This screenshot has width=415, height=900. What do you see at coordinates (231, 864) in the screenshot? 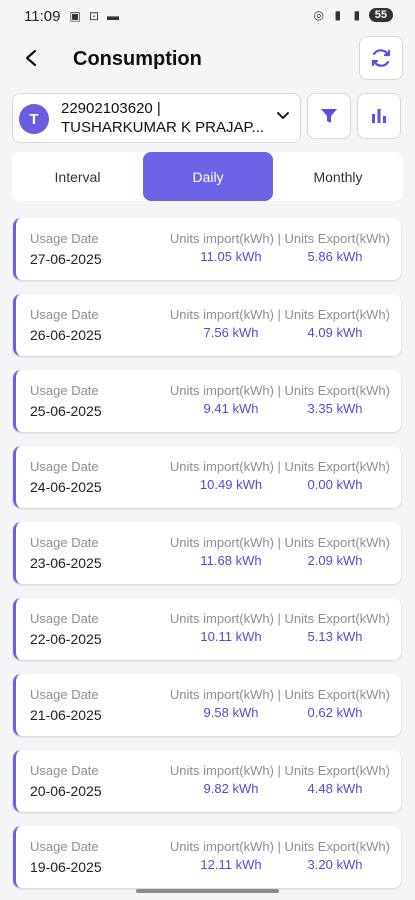
I see `units-import: 12.11 kWh` at bounding box center [231, 864].